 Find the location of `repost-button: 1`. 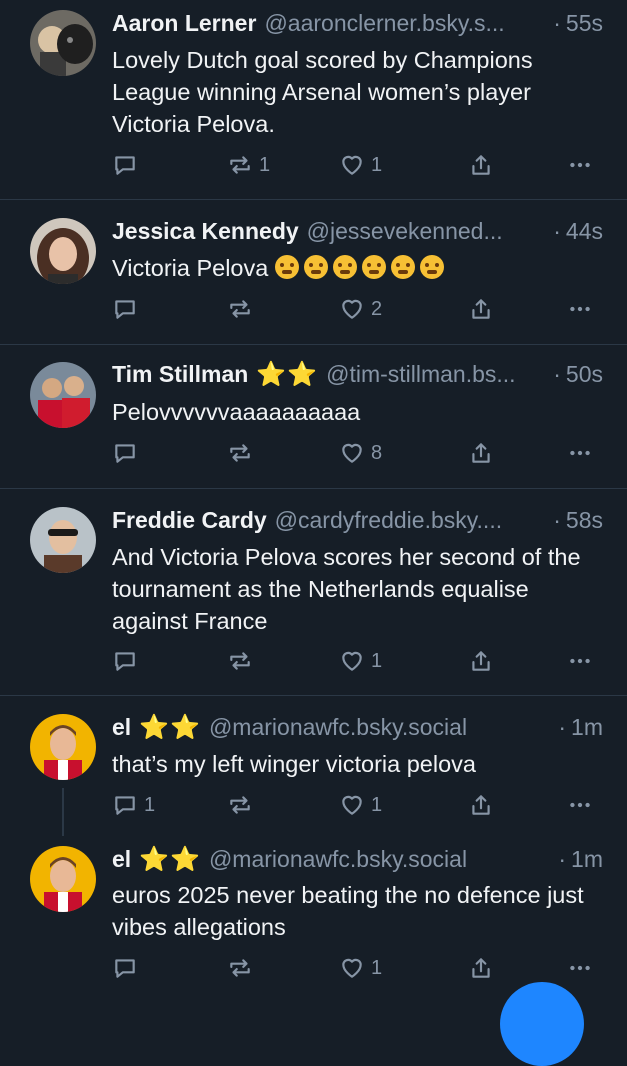

repost-button: 1 is located at coordinates (248, 165).